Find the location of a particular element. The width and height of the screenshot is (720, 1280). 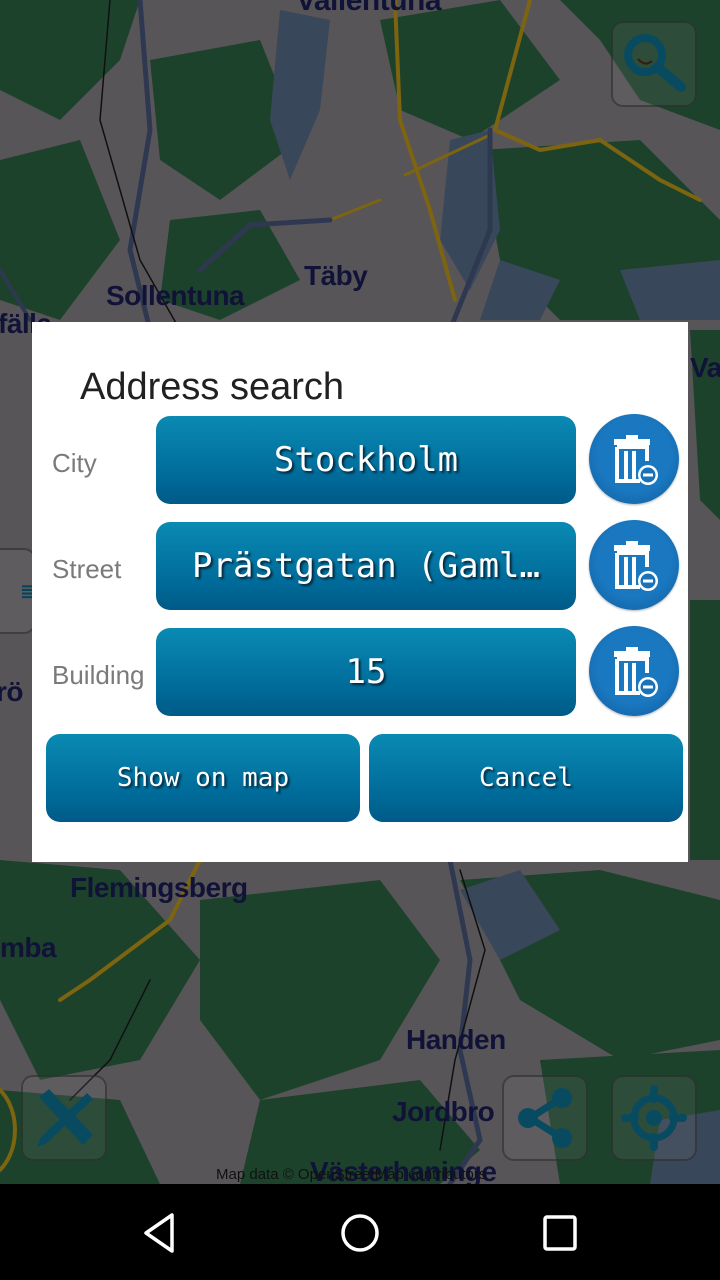

system-navigation-bar is located at coordinates (360, 1232).